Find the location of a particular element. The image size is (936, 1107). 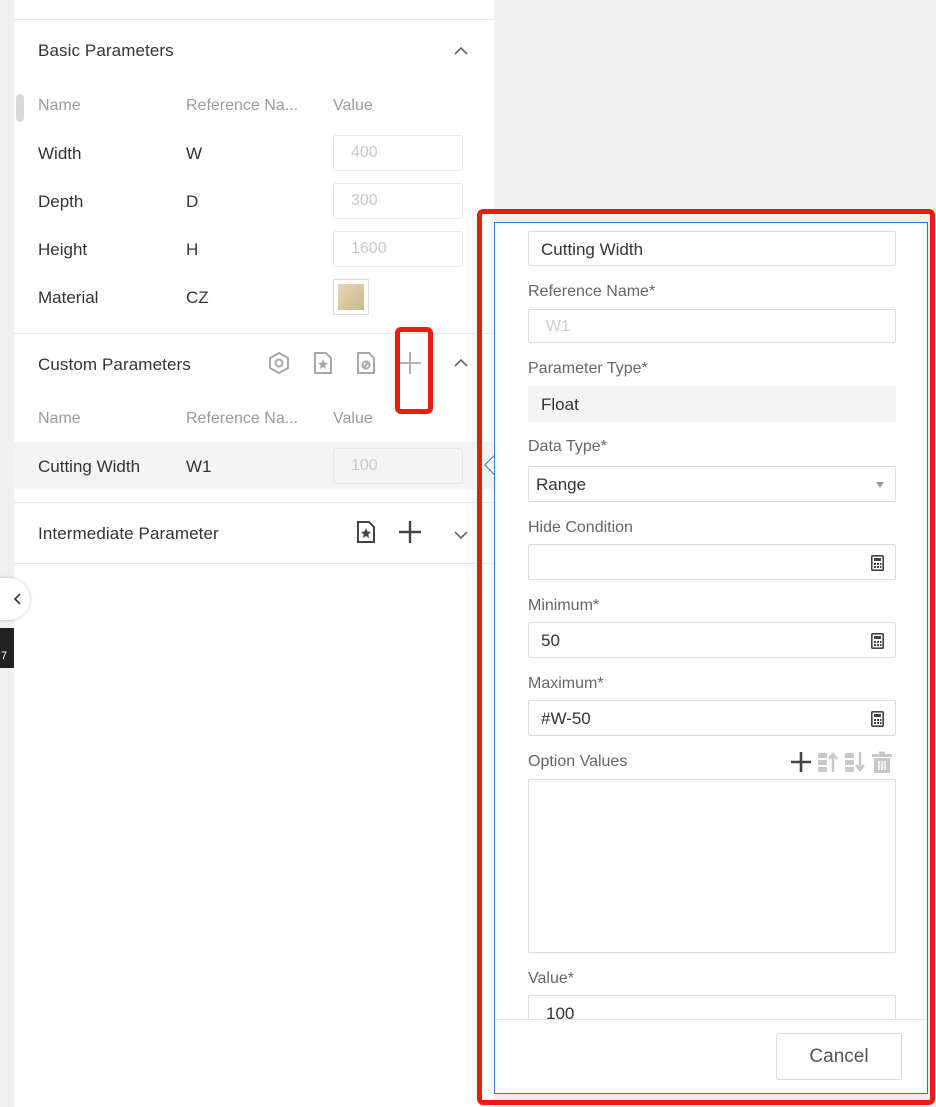

param-name: Height is located at coordinates (63, 249).